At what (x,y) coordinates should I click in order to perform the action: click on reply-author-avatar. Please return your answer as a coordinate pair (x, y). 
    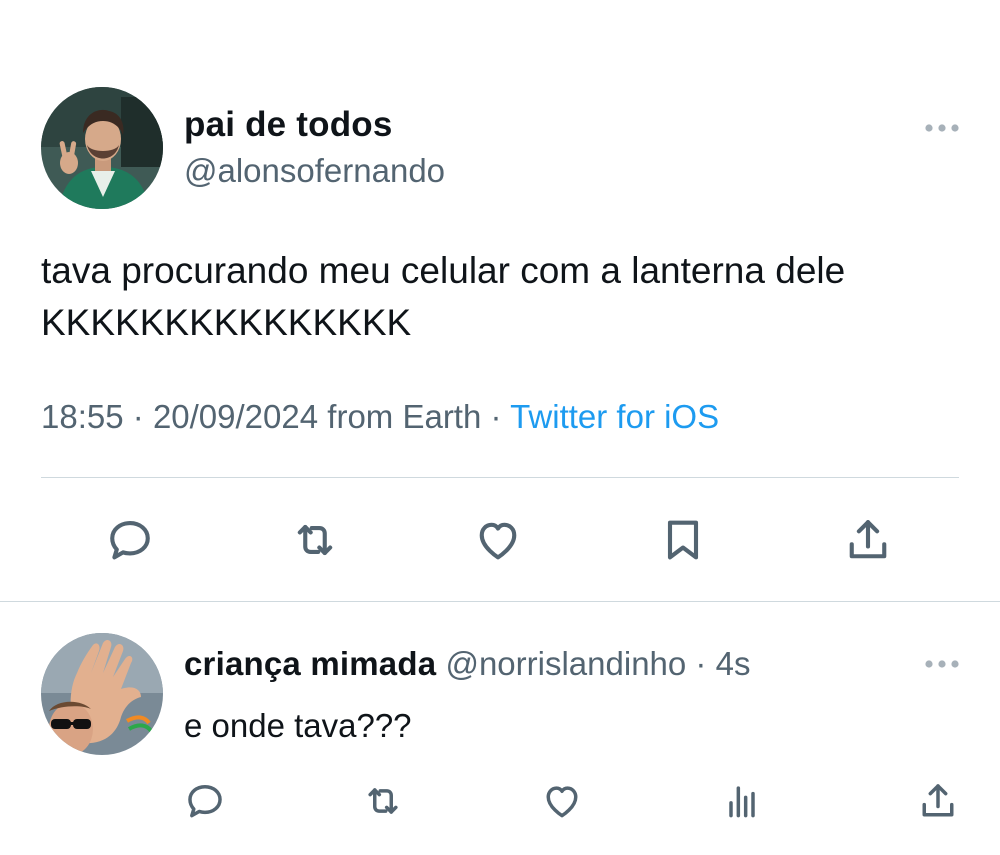
    Looking at the image, I should click on (102, 694).